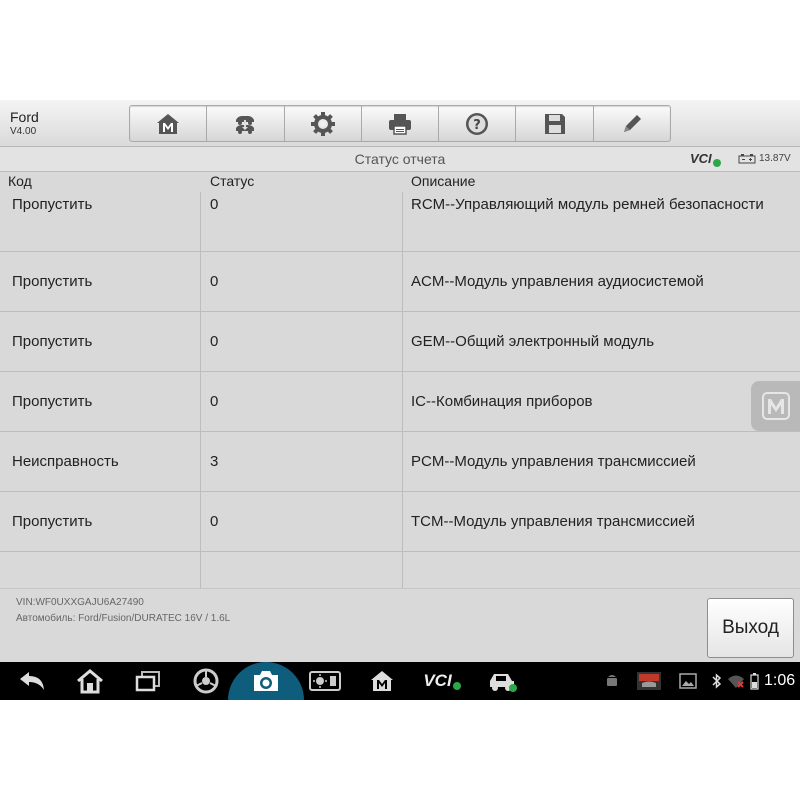  What do you see at coordinates (20, 181) in the screenshot?
I see `header-code: Код` at bounding box center [20, 181].